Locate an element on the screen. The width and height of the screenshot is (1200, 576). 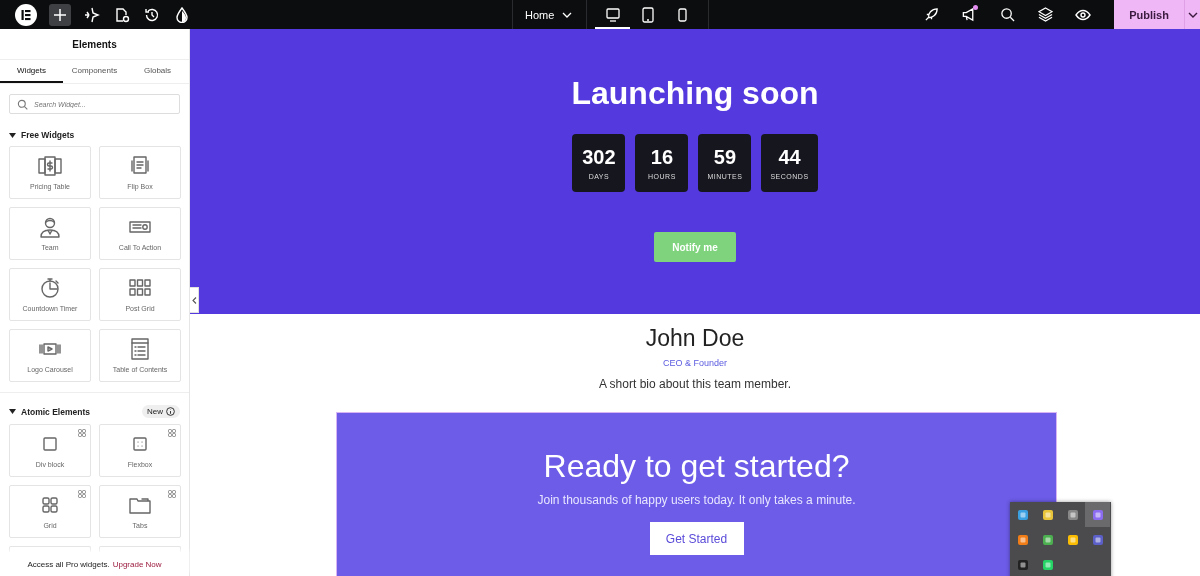
mobile-icon is located at coordinates (683, 14).